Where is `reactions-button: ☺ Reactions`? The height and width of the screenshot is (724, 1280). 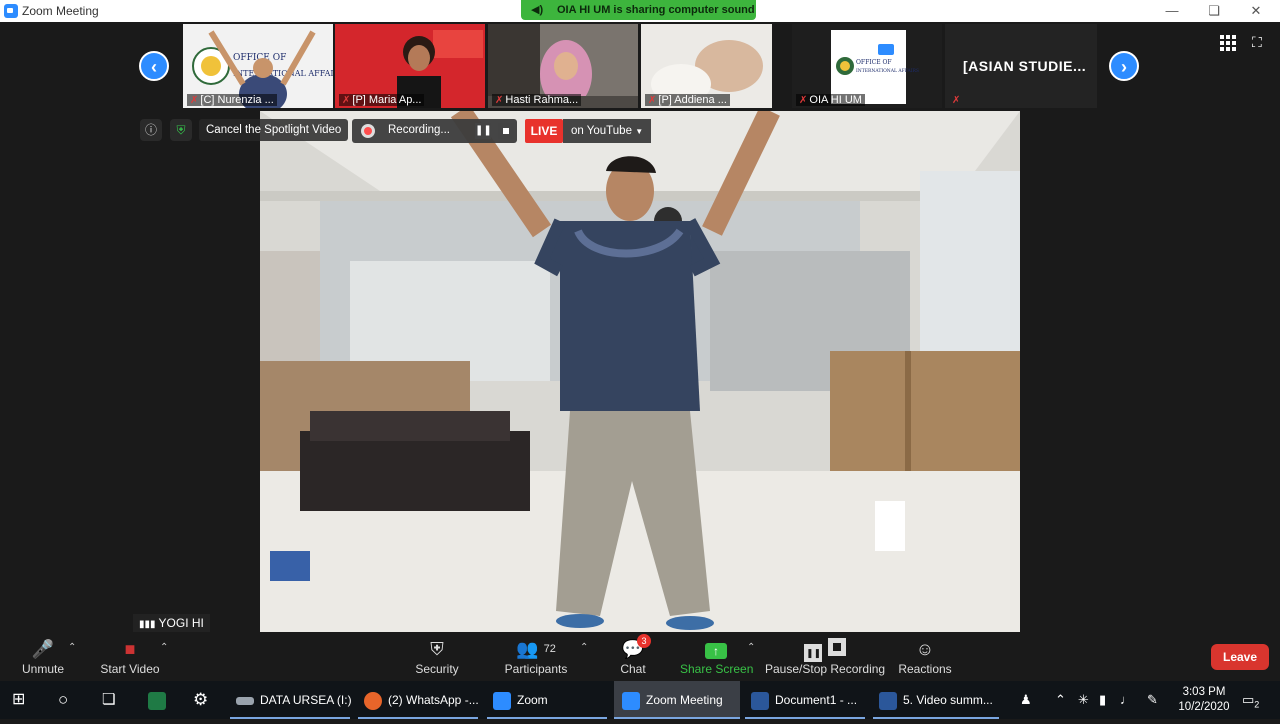 reactions-button: ☺ Reactions is located at coordinates (925, 656).